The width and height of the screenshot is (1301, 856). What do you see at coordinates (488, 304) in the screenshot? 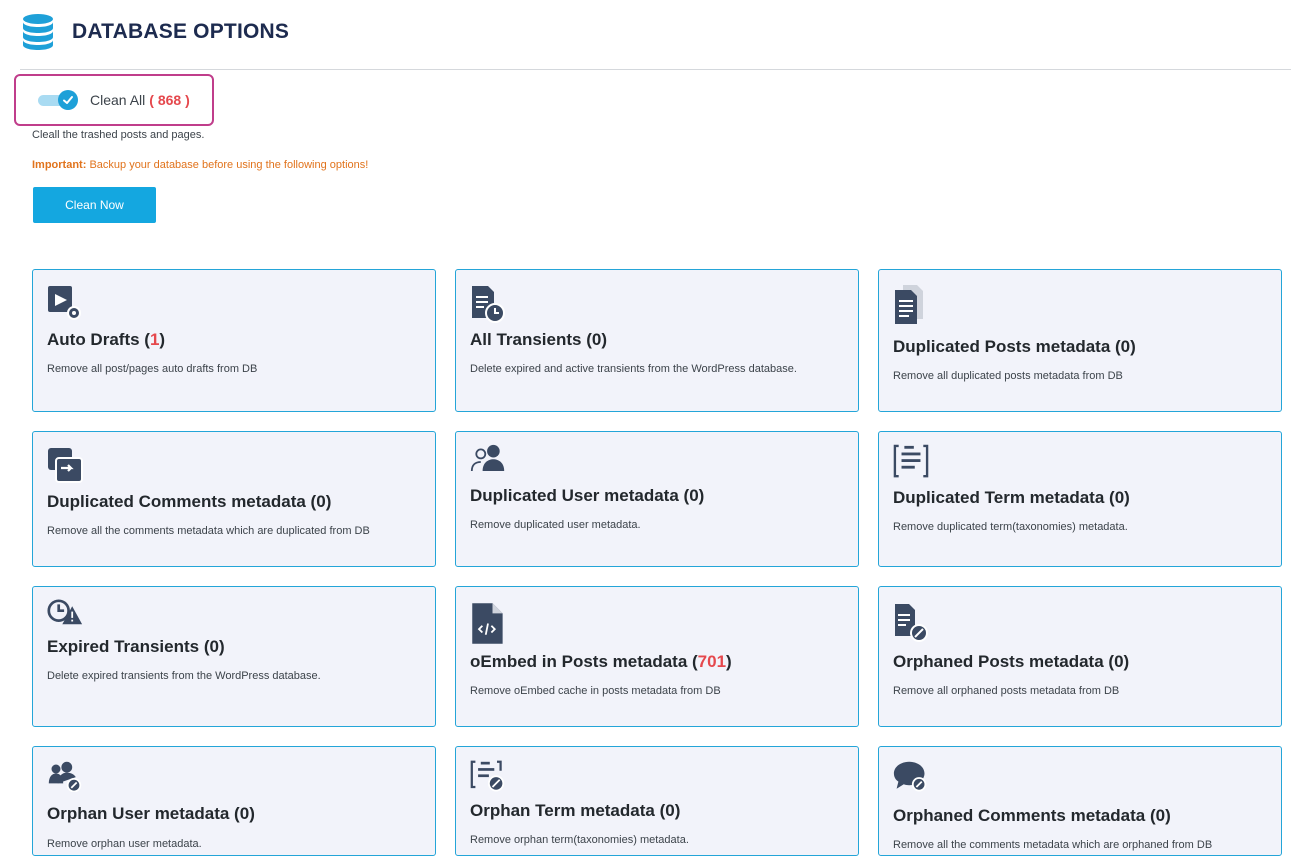
I see `transients-clock-icon` at bounding box center [488, 304].